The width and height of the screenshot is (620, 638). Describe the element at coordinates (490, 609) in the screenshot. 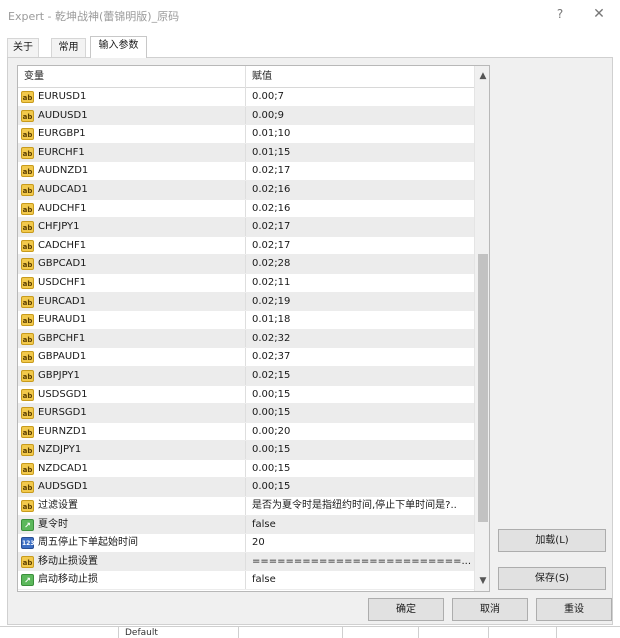

I see `cancel-button: 取消` at that location.